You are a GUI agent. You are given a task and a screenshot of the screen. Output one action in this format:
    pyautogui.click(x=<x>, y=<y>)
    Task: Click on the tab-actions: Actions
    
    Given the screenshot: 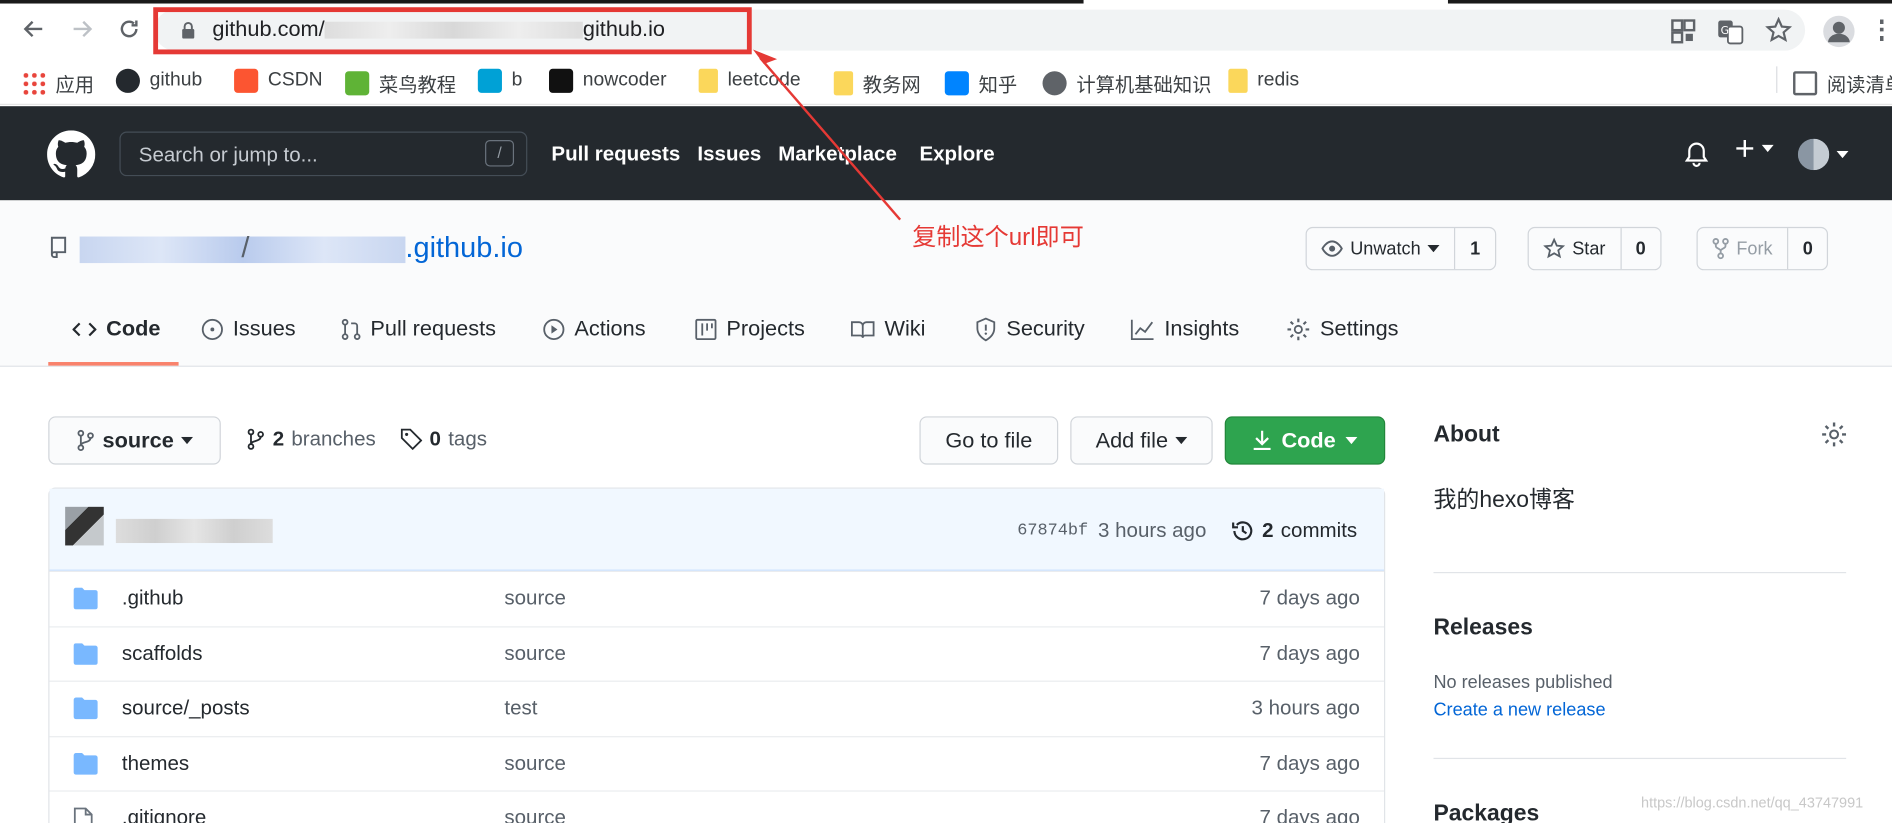 What is the action you would take?
    pyautogui.click(x=594, y=328)
    